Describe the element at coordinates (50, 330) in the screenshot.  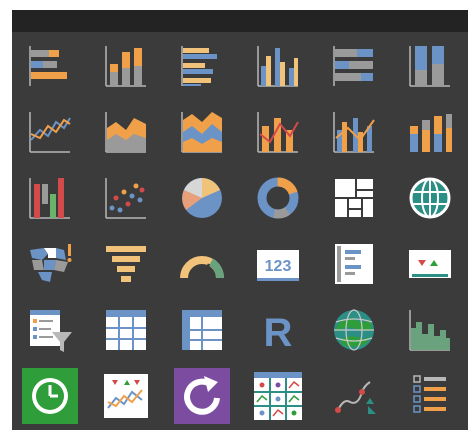
I see `slicer-icon` at that location.